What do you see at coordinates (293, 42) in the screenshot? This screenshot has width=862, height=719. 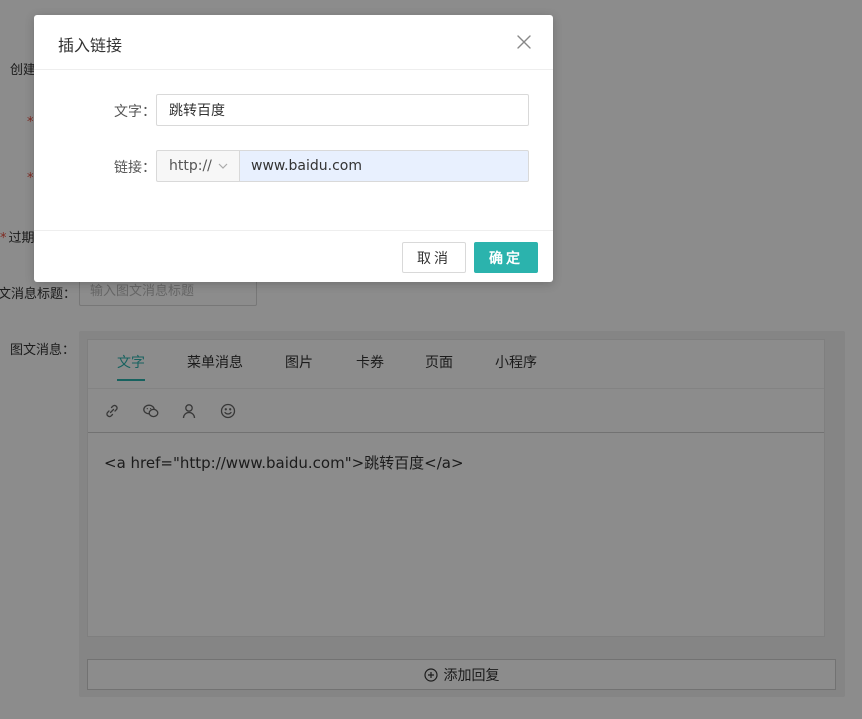 I see `dialog-header: 插入链接` at bounding box center [293, 42].